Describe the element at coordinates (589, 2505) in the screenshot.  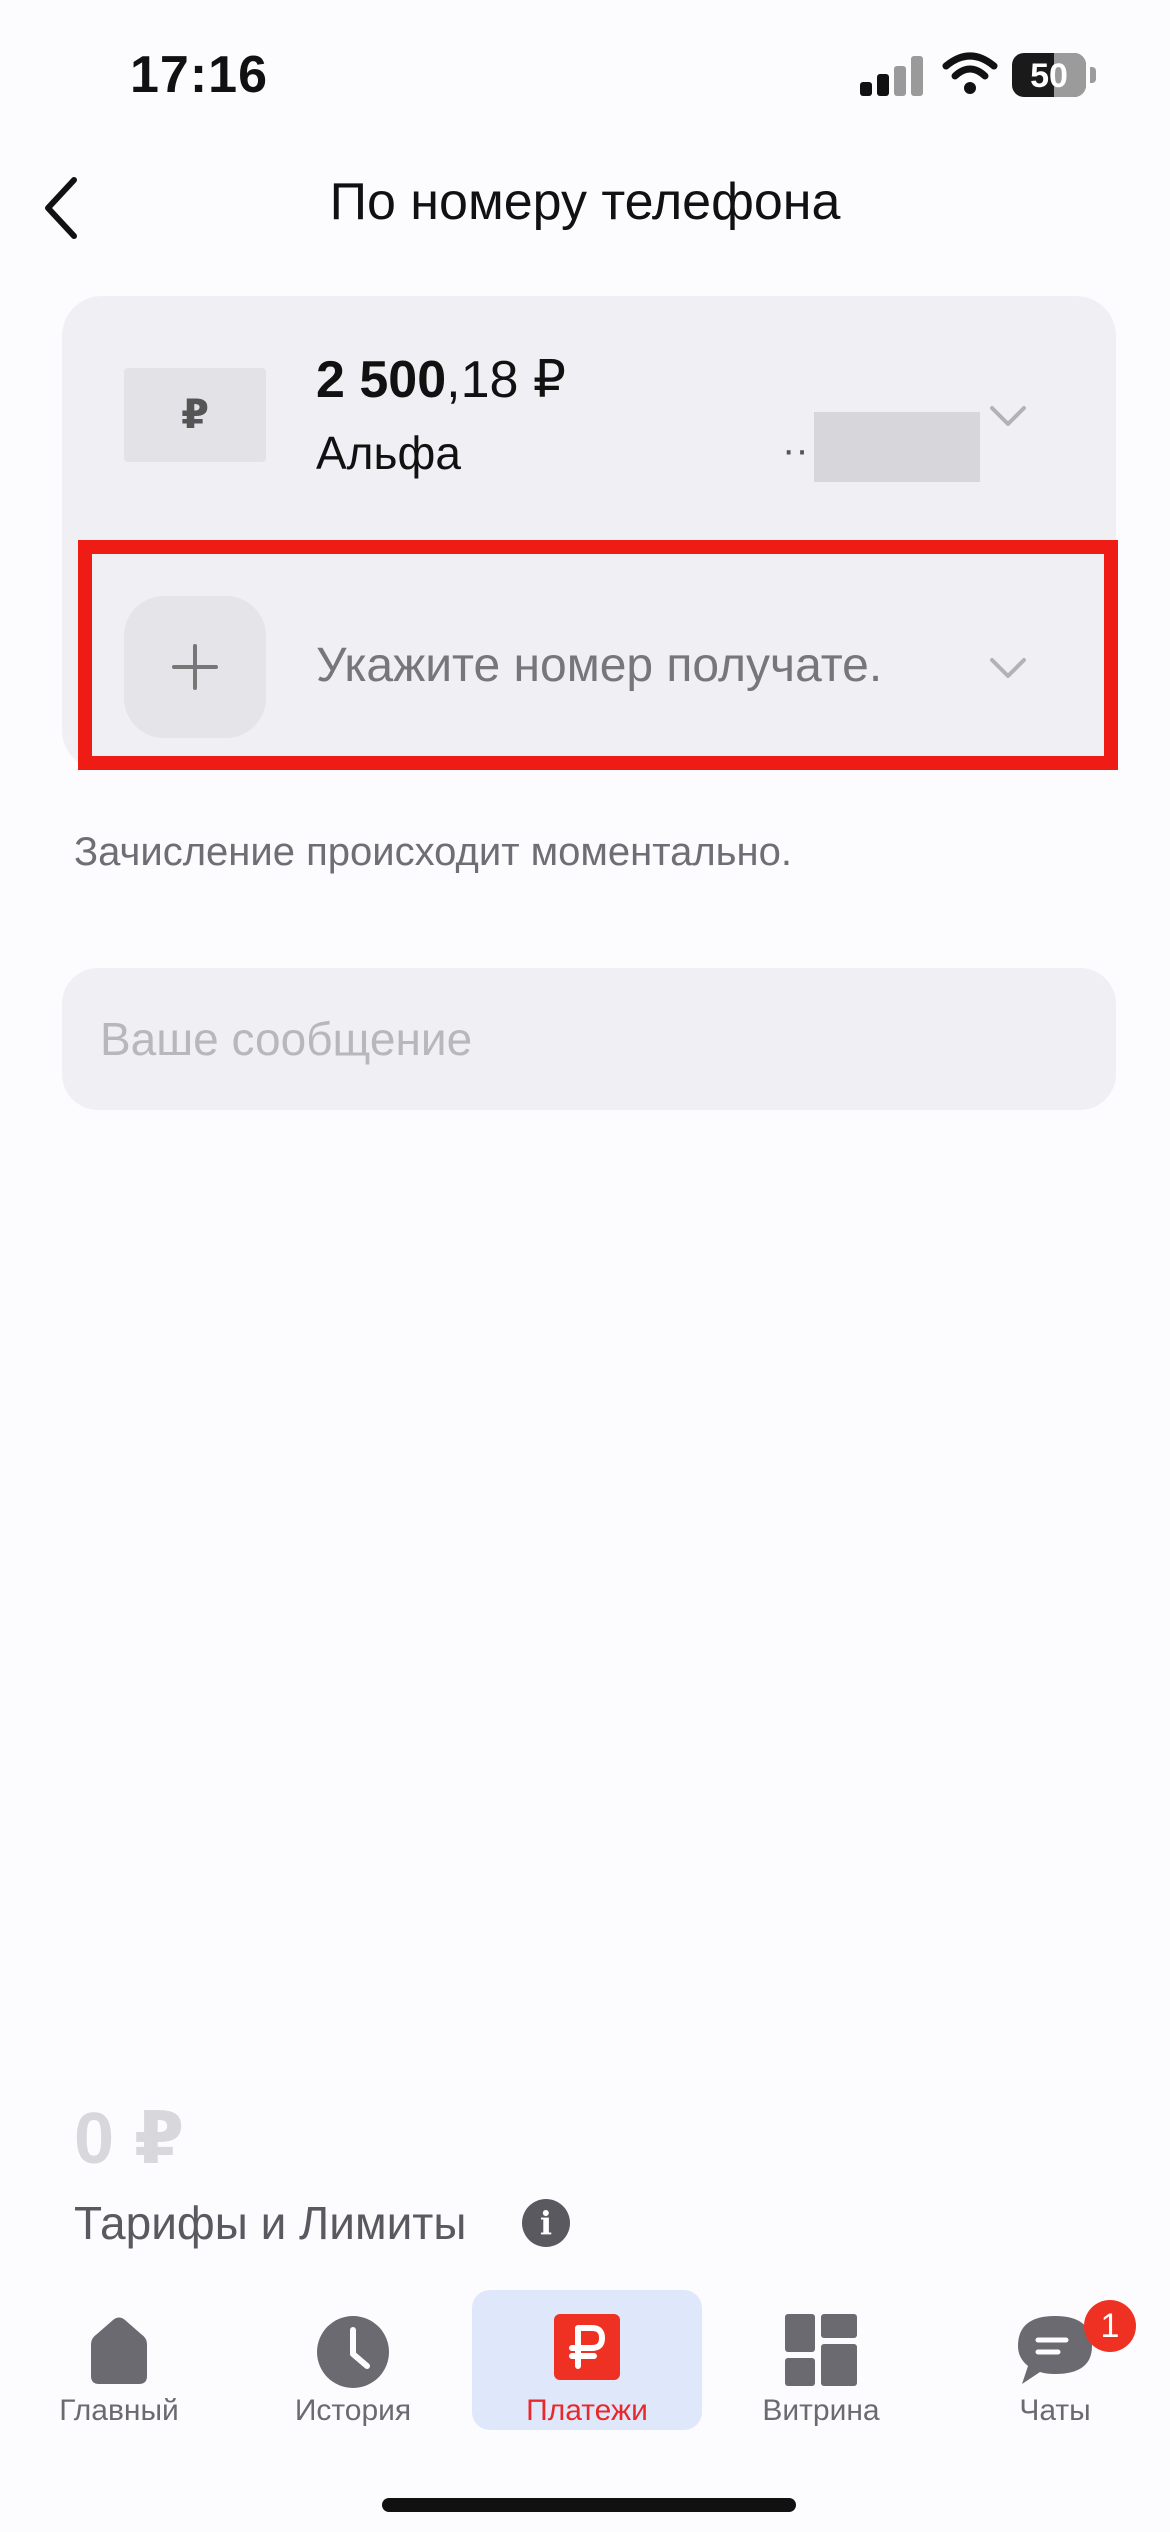
I see `home-indicator` at that location.